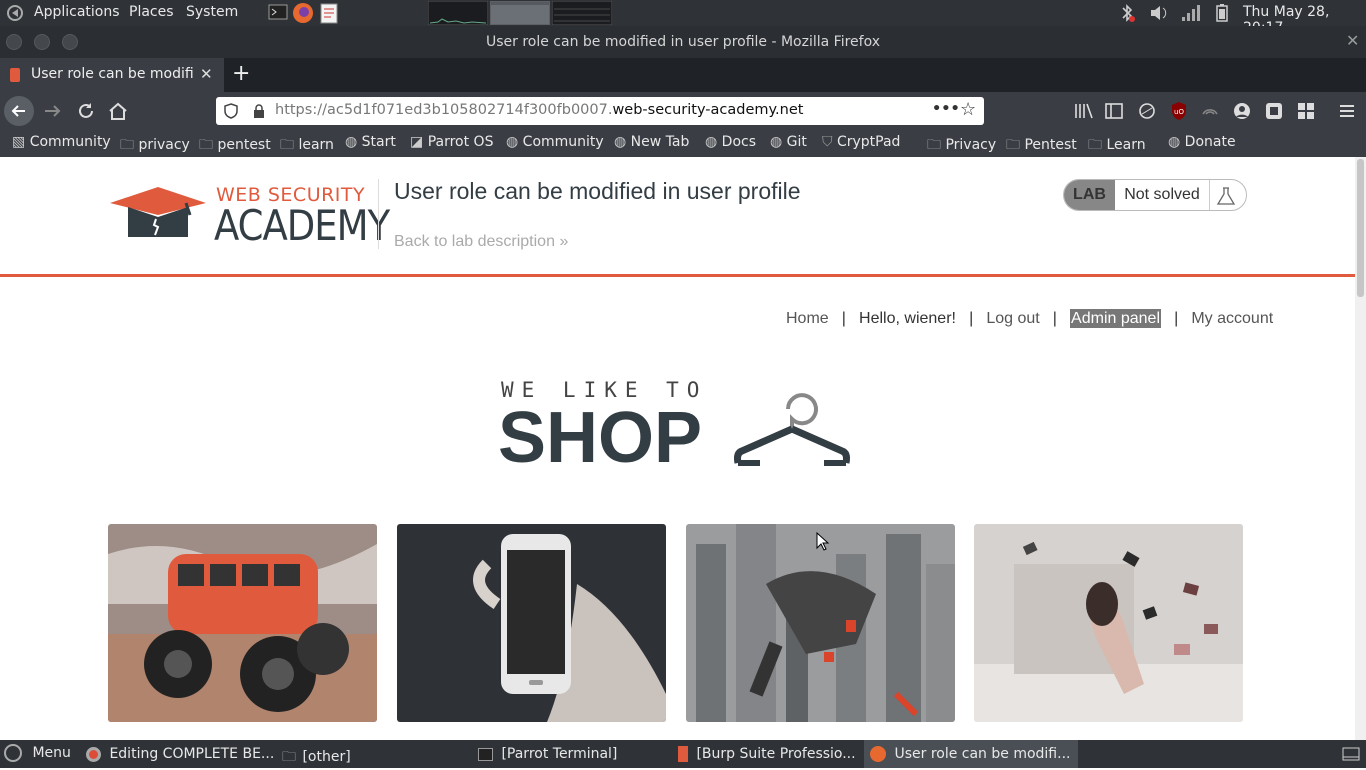 This screenshot has width=1366, height=770. What do you see at coordinates (1012, 318) in the screenshot?
I see `nav-logout-link: Log out` at bounding box center [1012, 318].